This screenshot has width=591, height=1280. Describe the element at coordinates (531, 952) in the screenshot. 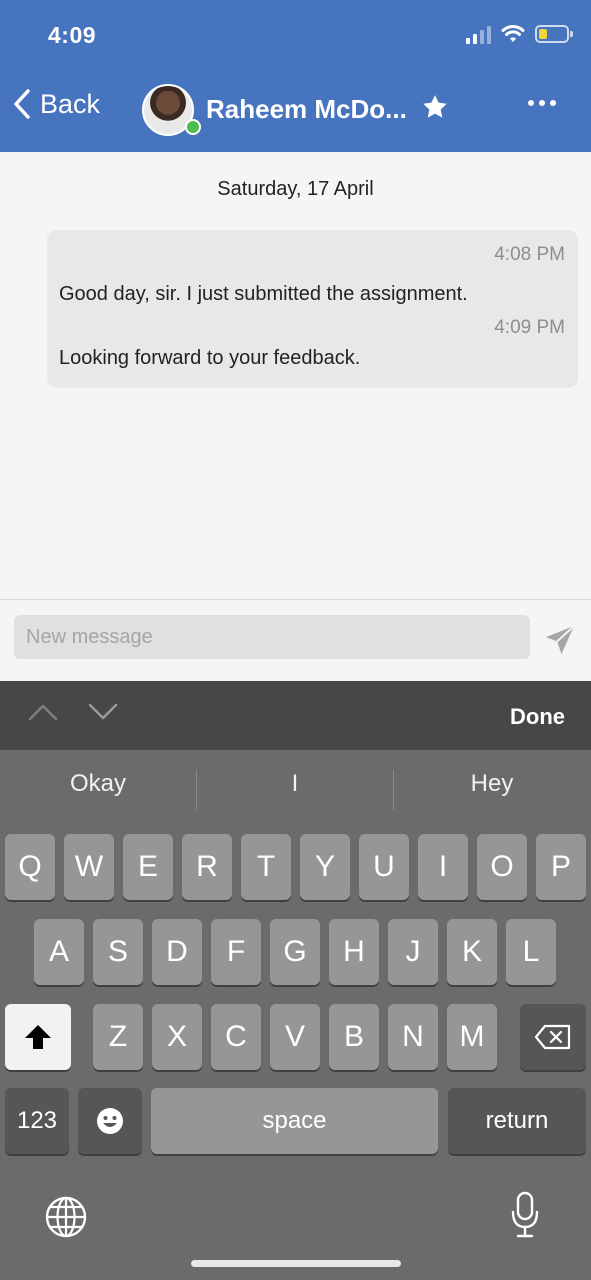

I see `key-l: L` at that location.